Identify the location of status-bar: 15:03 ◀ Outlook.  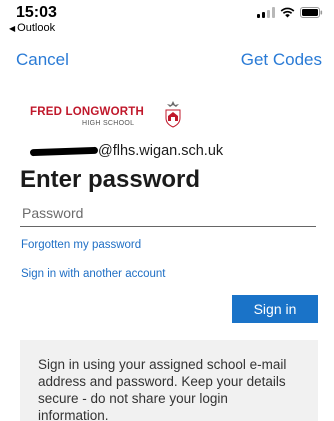
(167, 19).